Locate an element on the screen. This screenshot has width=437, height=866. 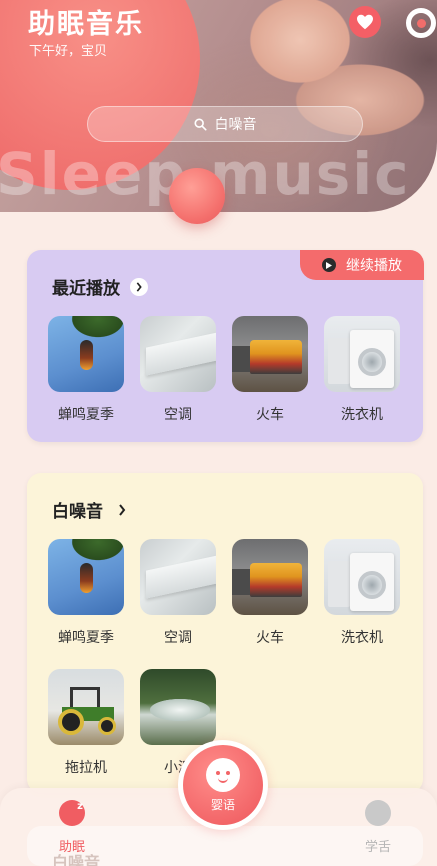
tractor-thumbnail is located at coordinates (86, 707).